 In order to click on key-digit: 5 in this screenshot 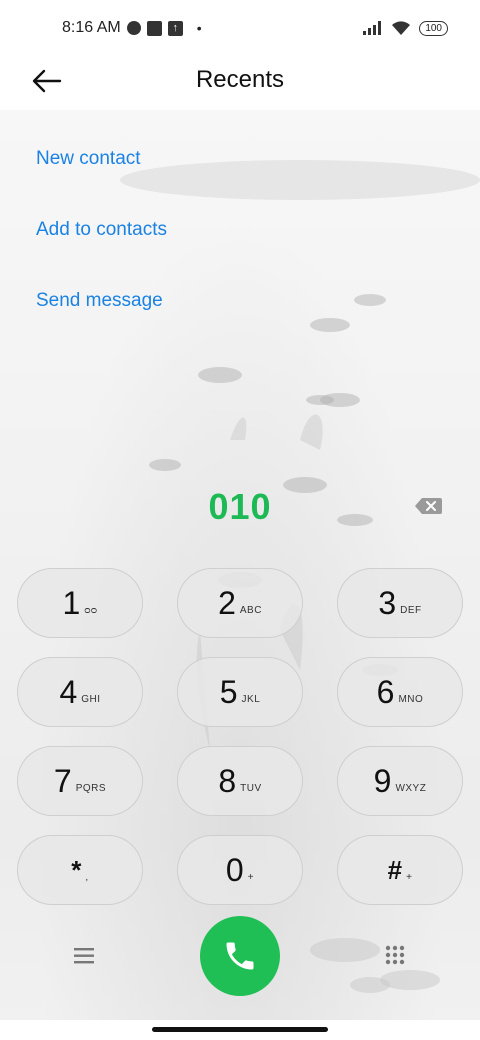, I will do `click(228, 691)`.